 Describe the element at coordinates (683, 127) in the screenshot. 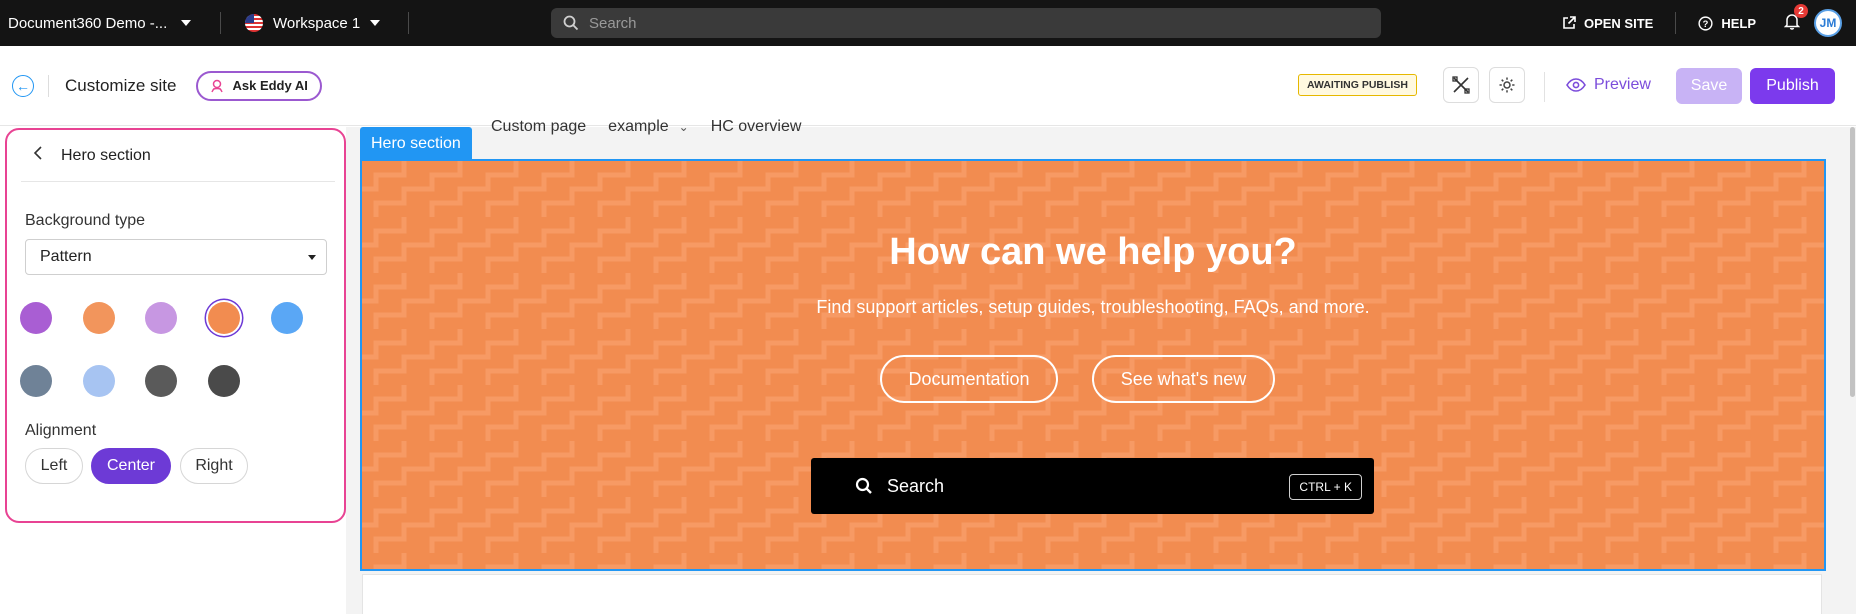

I see `chevron-down-icon: ⌄` at that location.